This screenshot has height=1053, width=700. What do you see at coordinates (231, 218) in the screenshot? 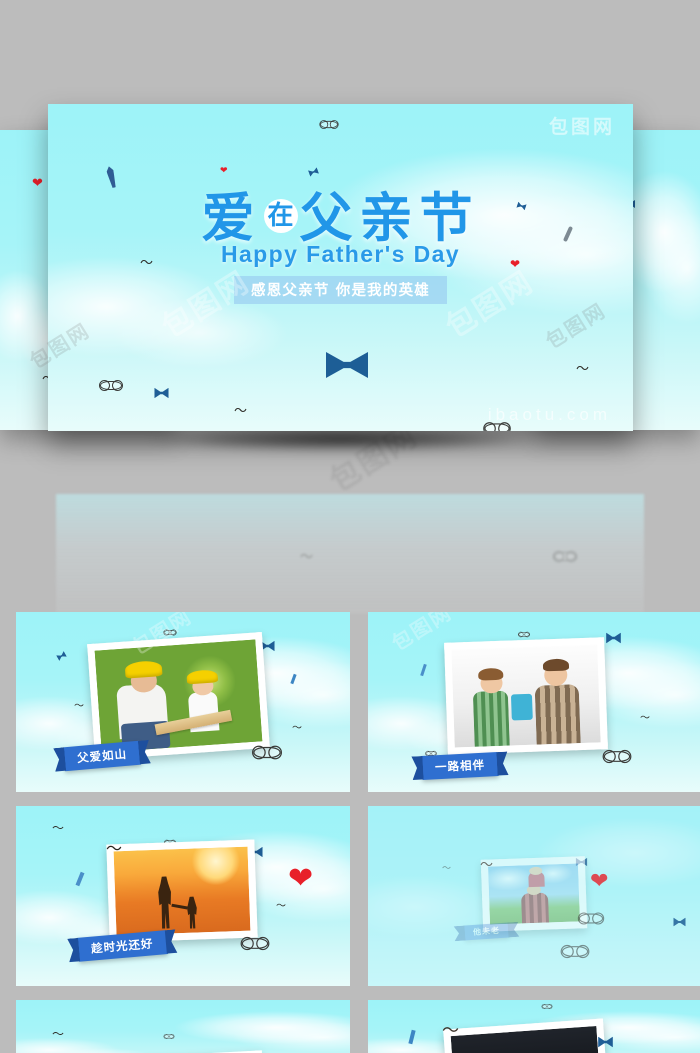
I see `title-char-love: 爱` at bounding box center [231, 218].